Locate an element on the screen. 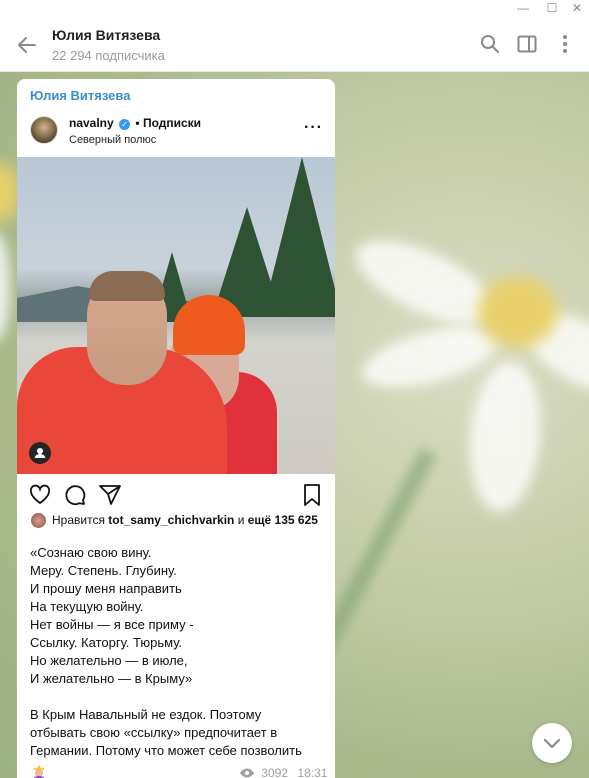 The height and width of the screenshot is (778, 589). photo-hair is located at coordinates (127, 286).